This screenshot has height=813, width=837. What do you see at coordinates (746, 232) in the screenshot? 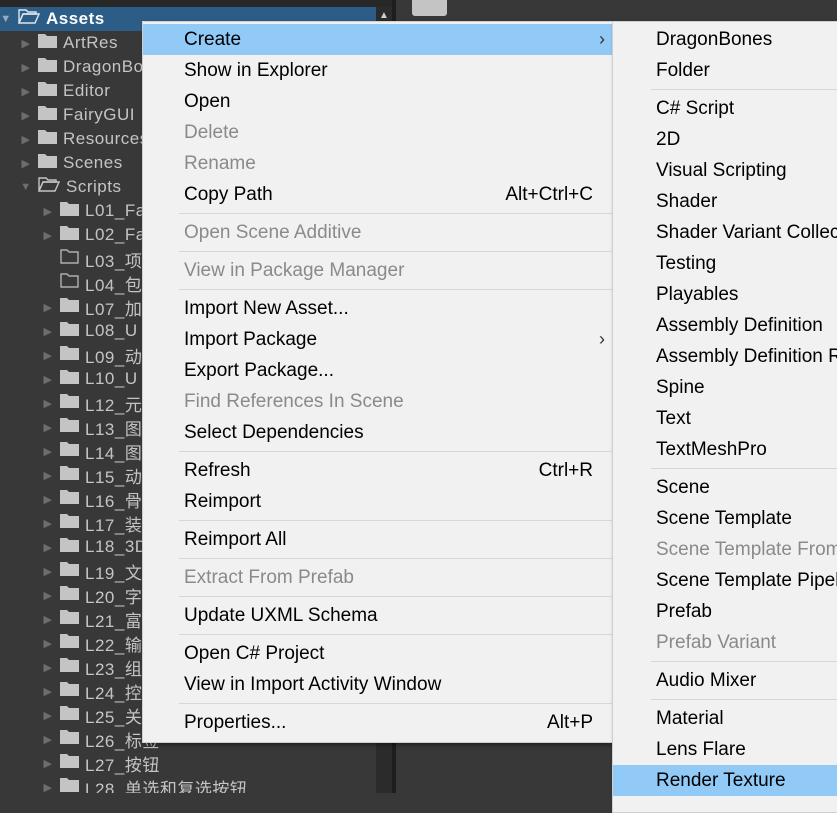
I see `menu-item-label: Shader Variant Collection` at bounding box center [746, 232].